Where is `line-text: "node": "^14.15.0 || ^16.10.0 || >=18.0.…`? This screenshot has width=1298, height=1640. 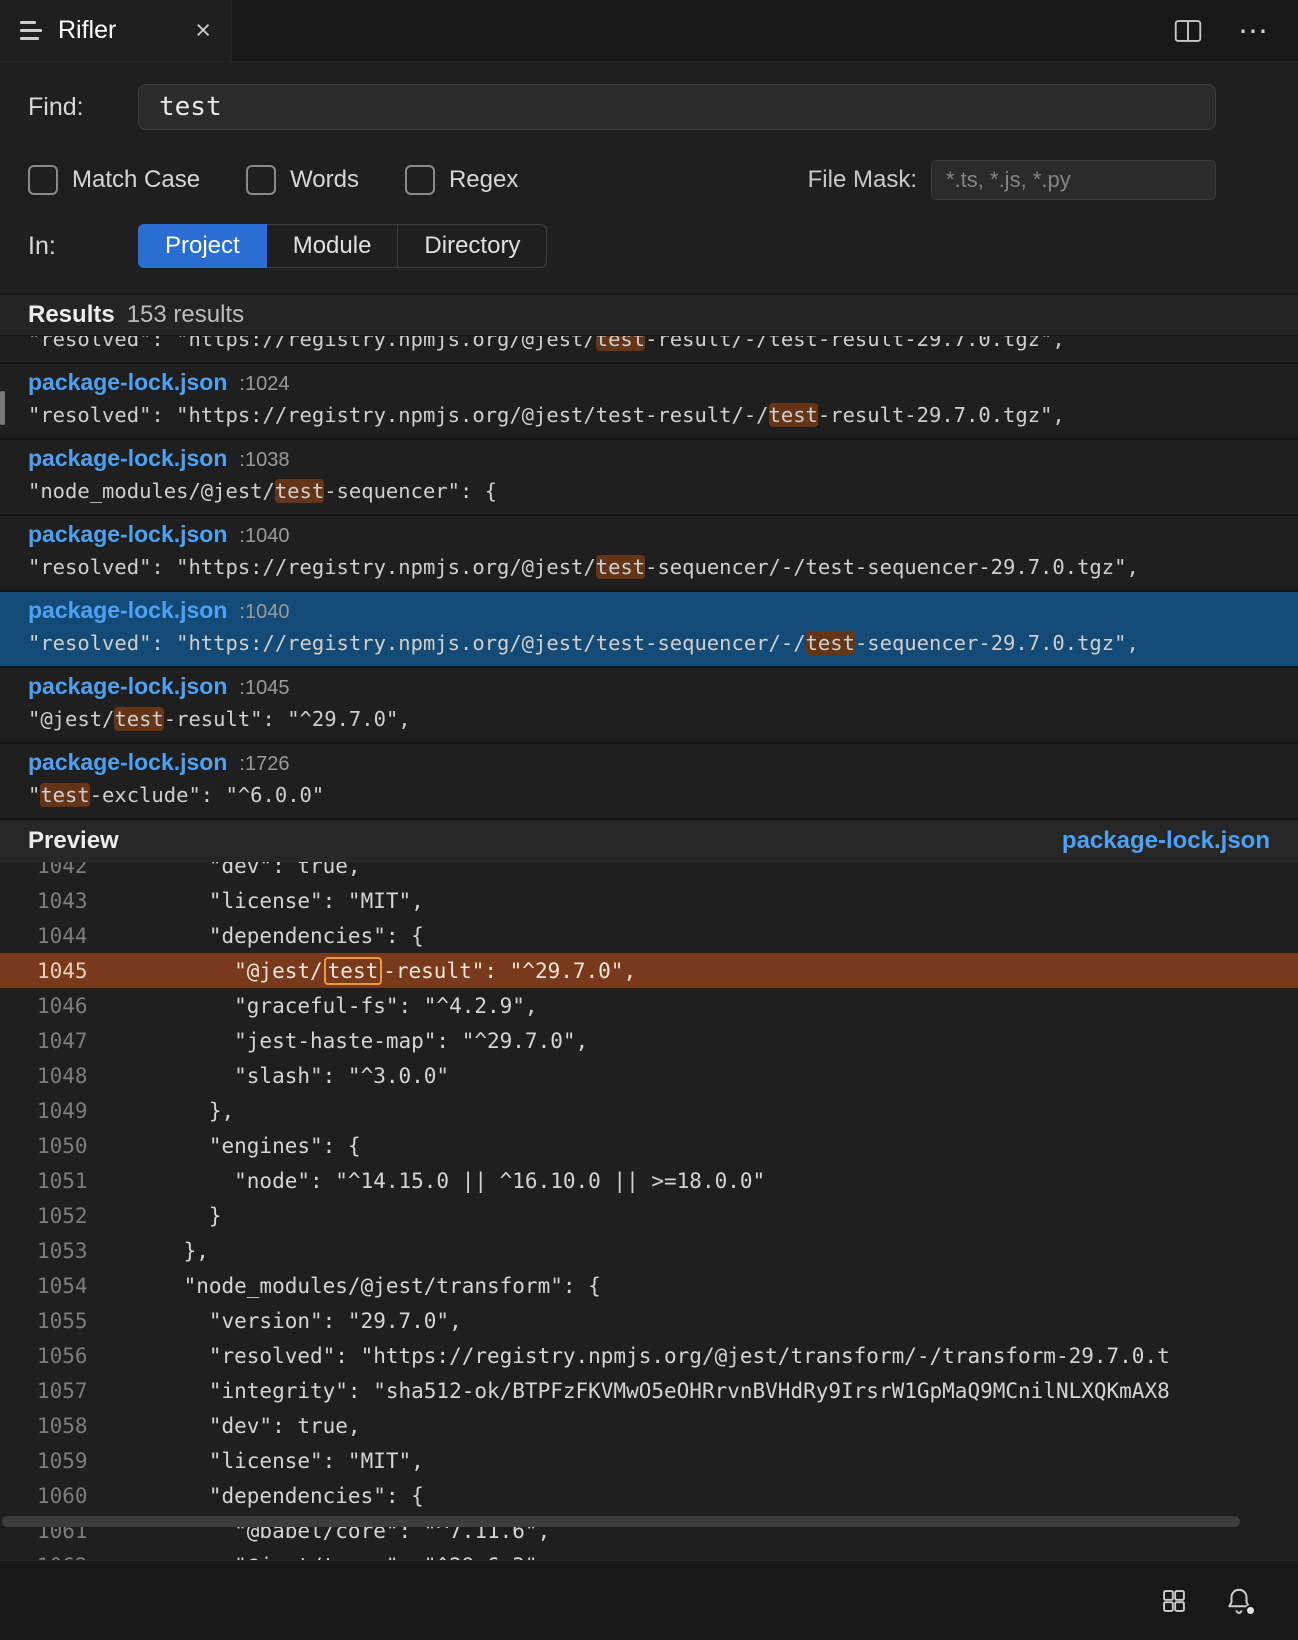 line-text: "node": "^14.15.0 || ^16.10.0 || >=18.0.… is located at coordinates (449, 1180).